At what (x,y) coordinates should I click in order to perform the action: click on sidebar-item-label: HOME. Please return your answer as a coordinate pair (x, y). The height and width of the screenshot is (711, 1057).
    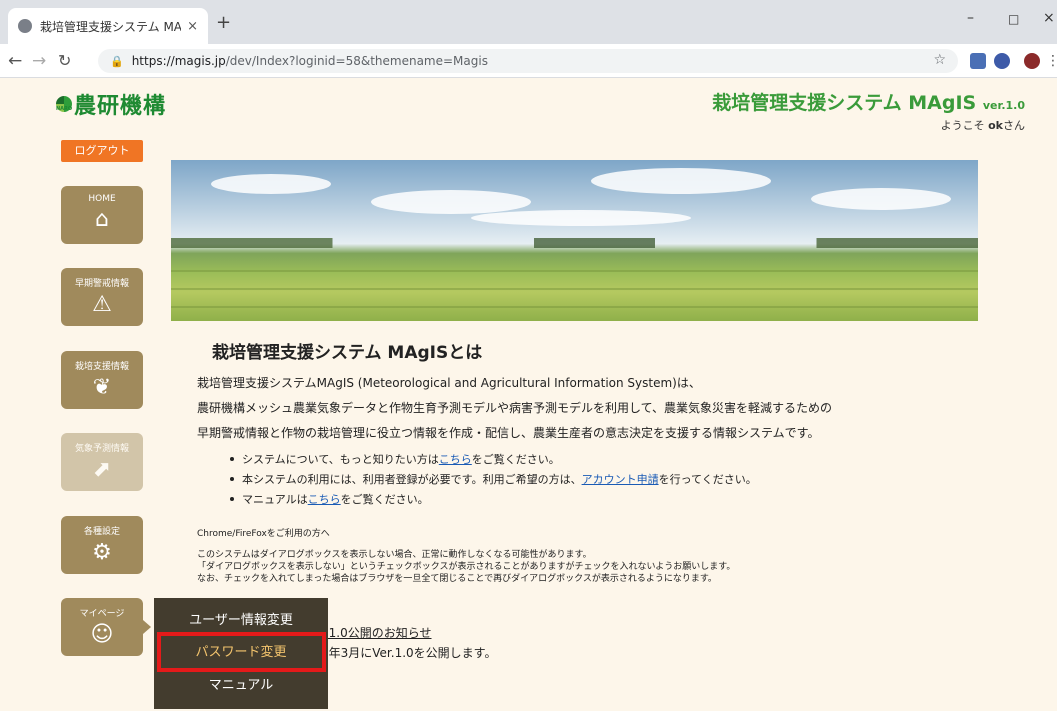
    Looking at the image, I should click on (102, 199).